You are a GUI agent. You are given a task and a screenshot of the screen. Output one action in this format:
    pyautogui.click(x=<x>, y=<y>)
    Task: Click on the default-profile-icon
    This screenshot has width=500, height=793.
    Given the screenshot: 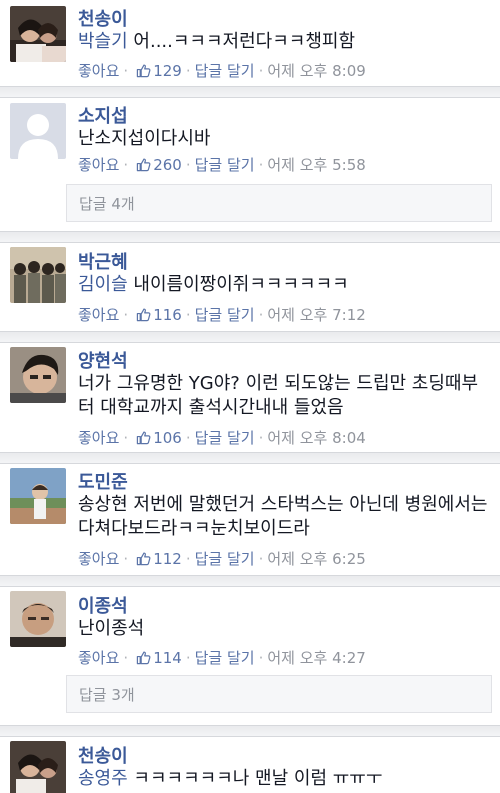 What is the action you would take?
    pyautogui.click(x=38, y=131)
    